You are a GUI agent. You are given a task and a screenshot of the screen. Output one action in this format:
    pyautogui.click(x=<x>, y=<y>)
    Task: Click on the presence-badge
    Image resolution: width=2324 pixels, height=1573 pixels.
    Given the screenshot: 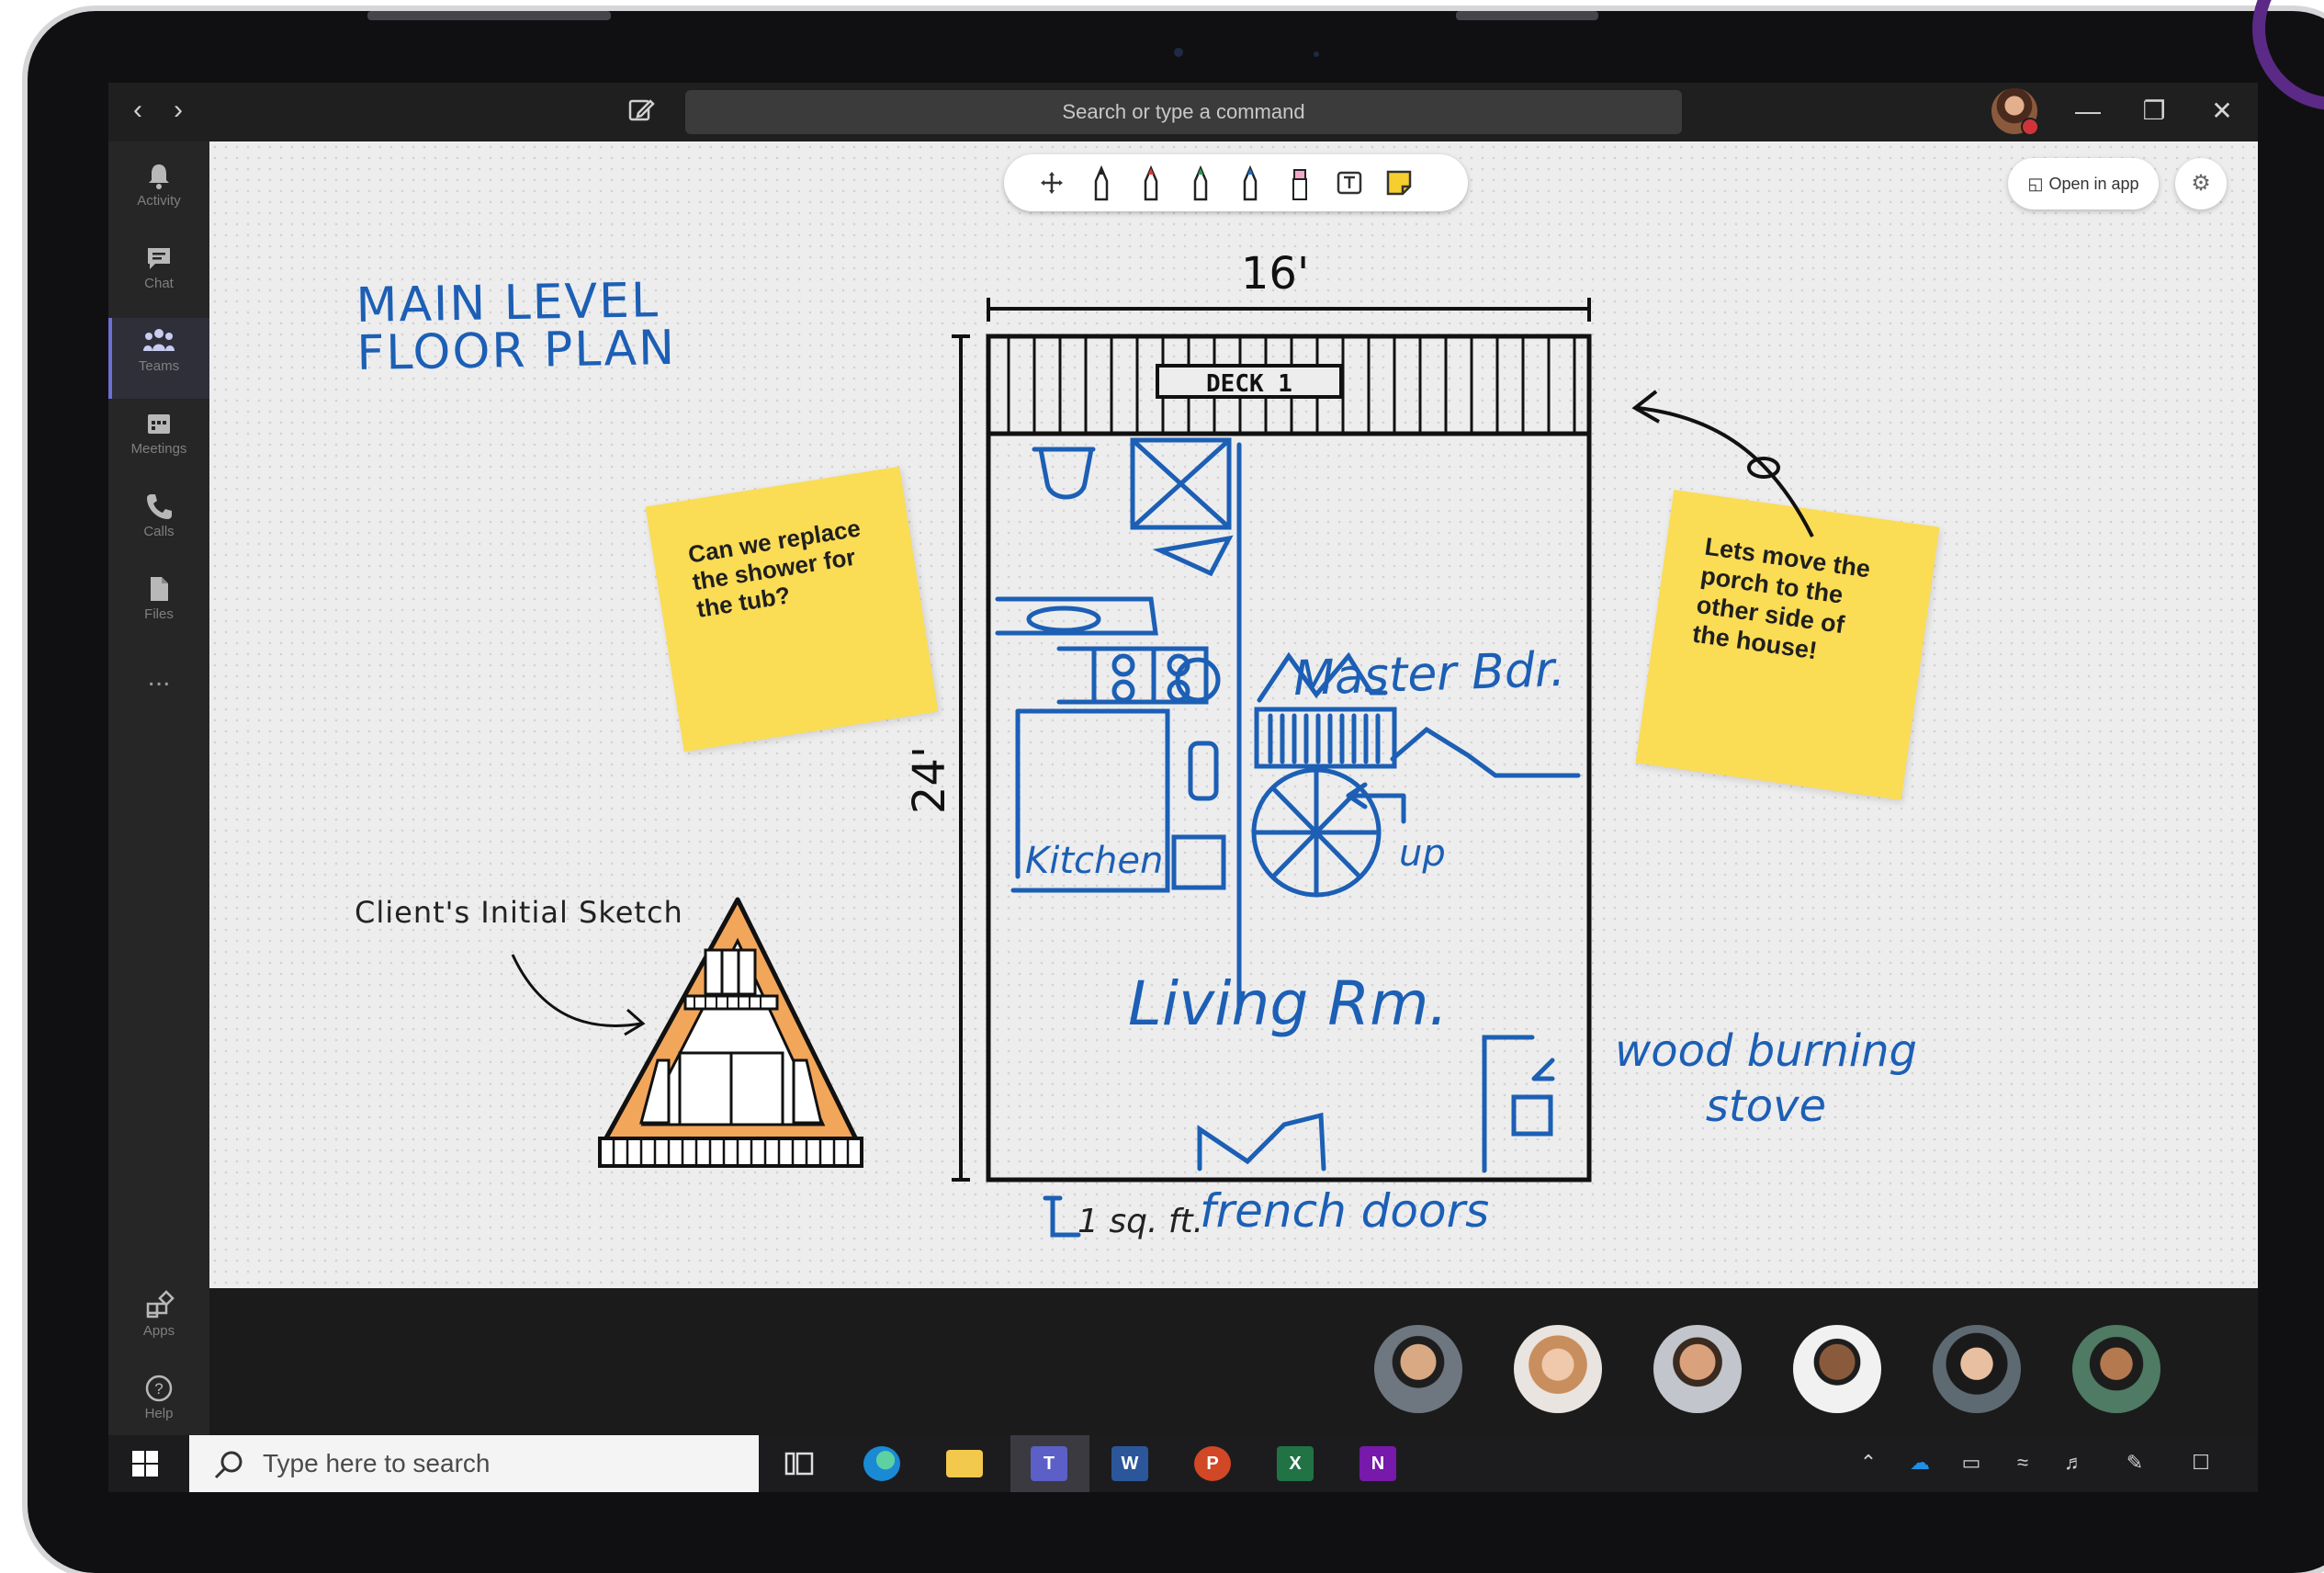 What is the action you would take?
    pyautogui.click(x=2030, y=127)
    